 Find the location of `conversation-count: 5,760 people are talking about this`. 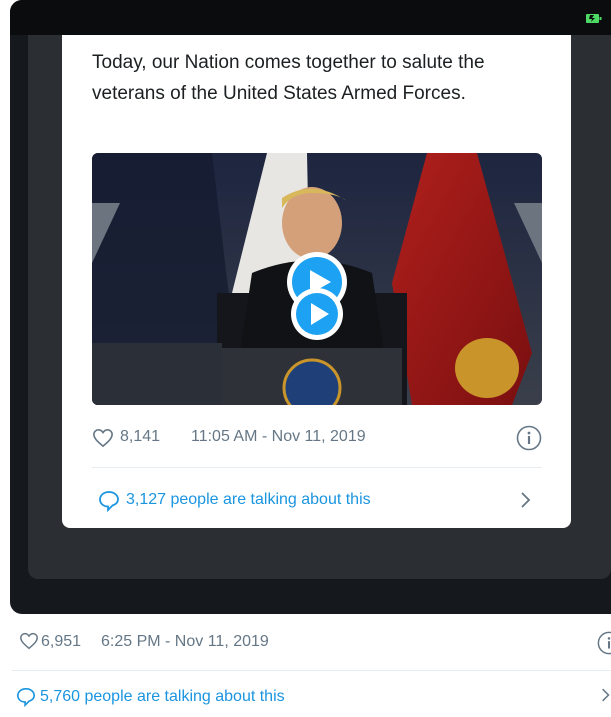

conversation-count: 5,760 people are talking about this is located at coordinates (162, 697).